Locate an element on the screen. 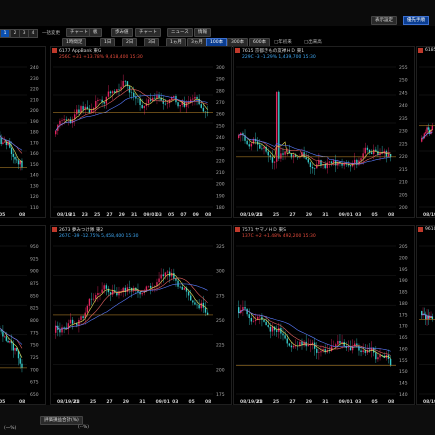 This screenshot has width=435, height=435. chart-grid-lines is located at coordinates (316, 137).